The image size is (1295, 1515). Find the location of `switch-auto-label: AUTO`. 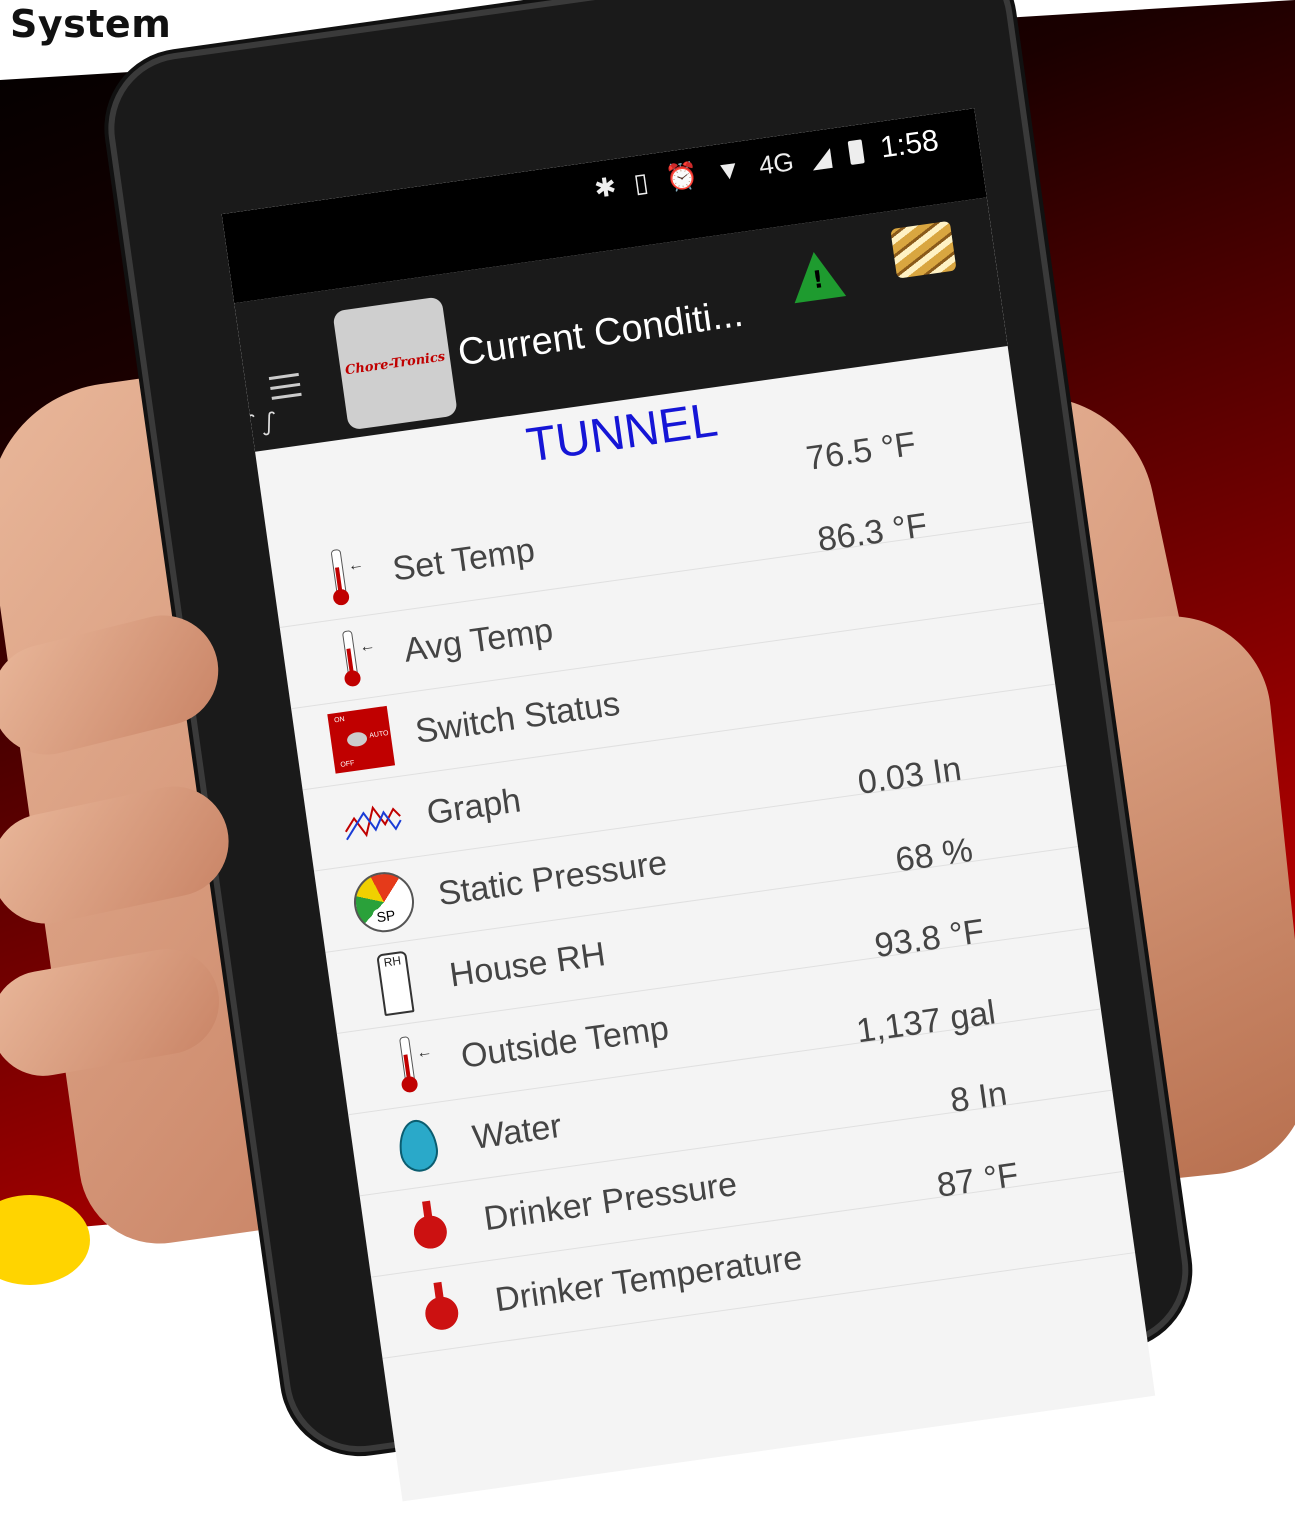

switch-auto-label: AUTO is located at coordinates (379, 734).